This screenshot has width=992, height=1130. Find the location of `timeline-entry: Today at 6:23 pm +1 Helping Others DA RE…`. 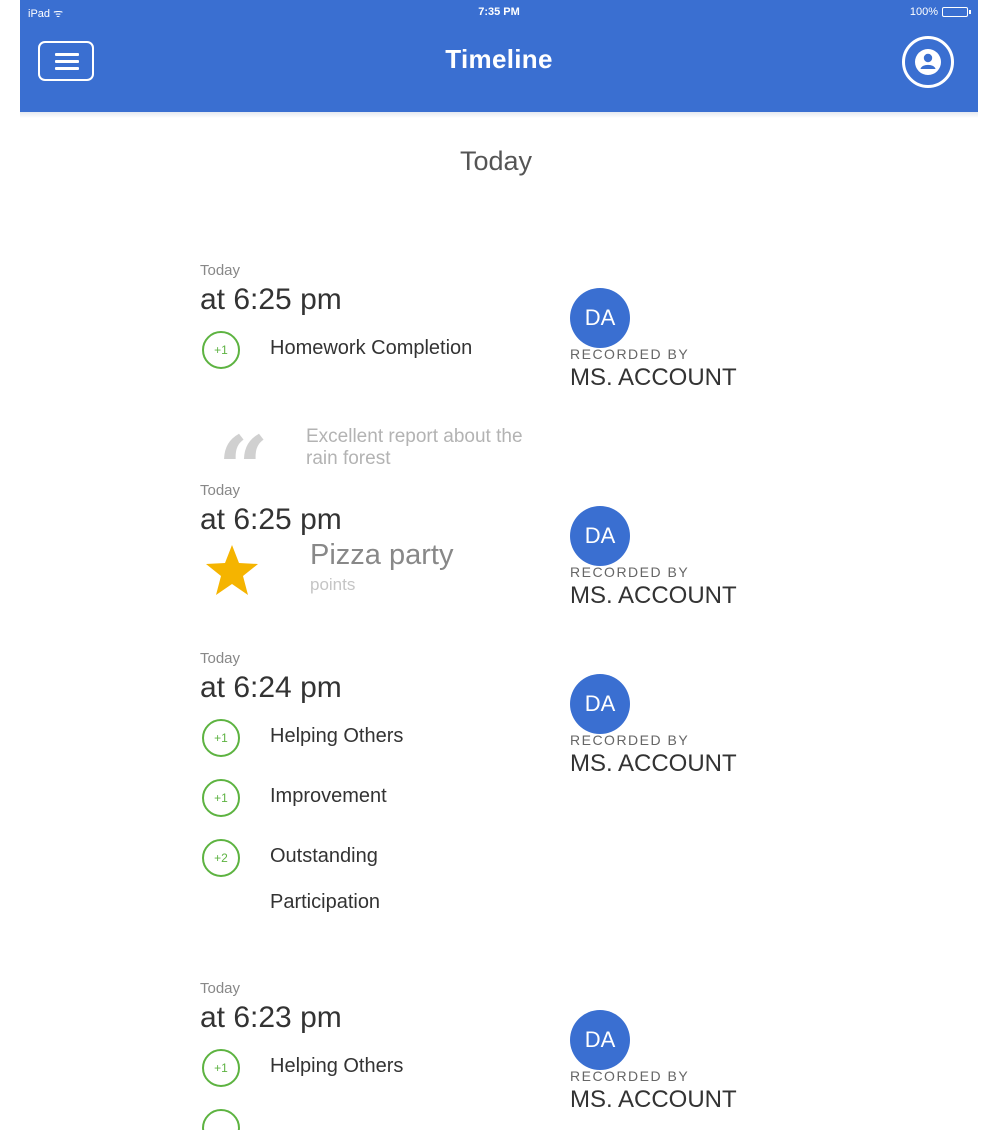

timeline-entry: Today at 6:23 pm +1 Helping Others DA RE… is located at coordinates (500, 1055).